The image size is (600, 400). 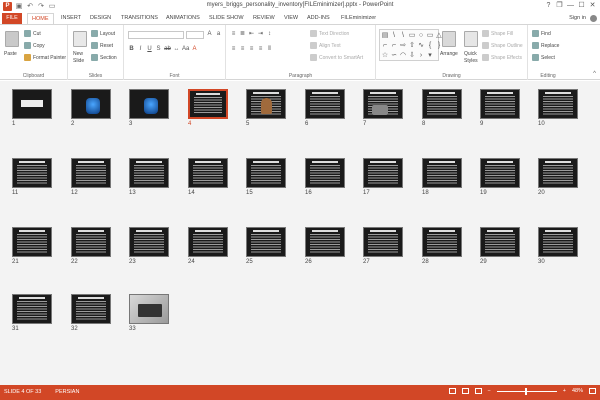 What do you see at coordinates (260, 34) in the screenshot?
I see `increase-indent-icon: ⇥` at bounding box center [260, 34].